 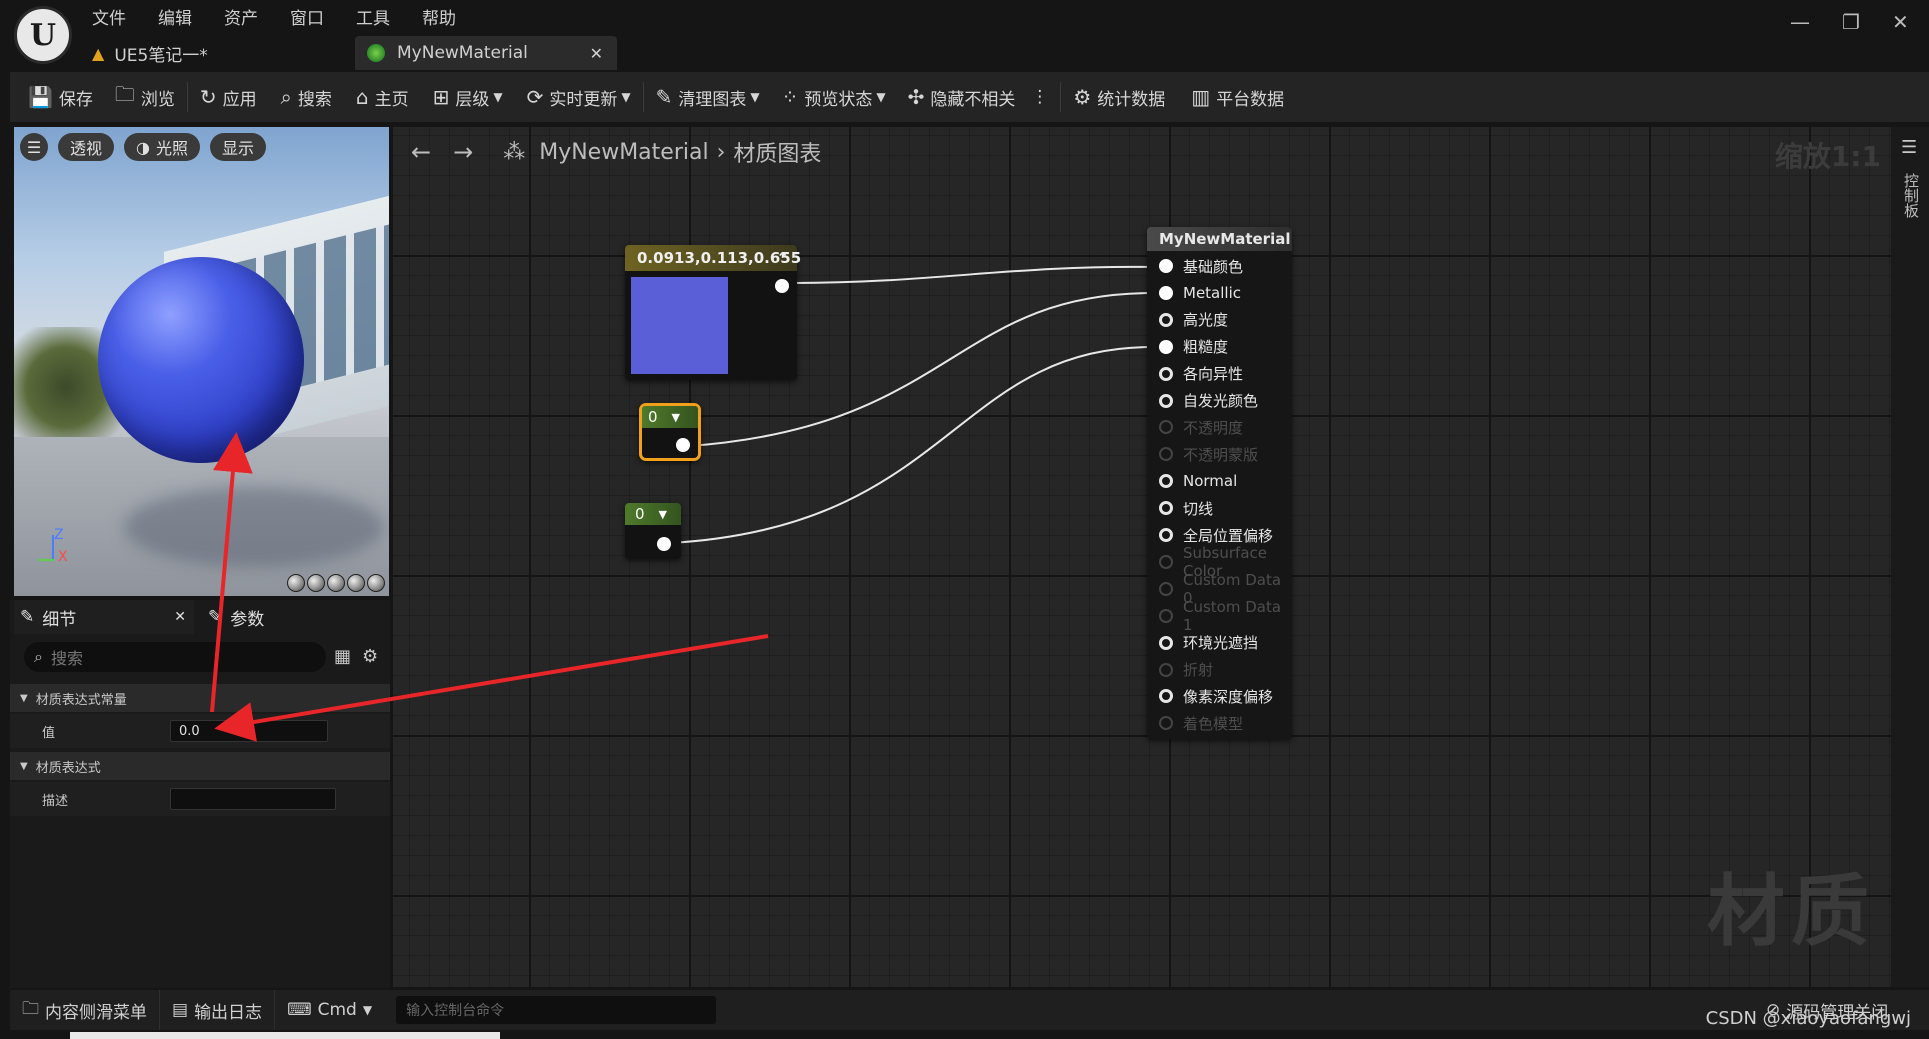 I want to click on cmd-dropdown: ⌨ Cmd ▼, so click(x=329, y=1010).